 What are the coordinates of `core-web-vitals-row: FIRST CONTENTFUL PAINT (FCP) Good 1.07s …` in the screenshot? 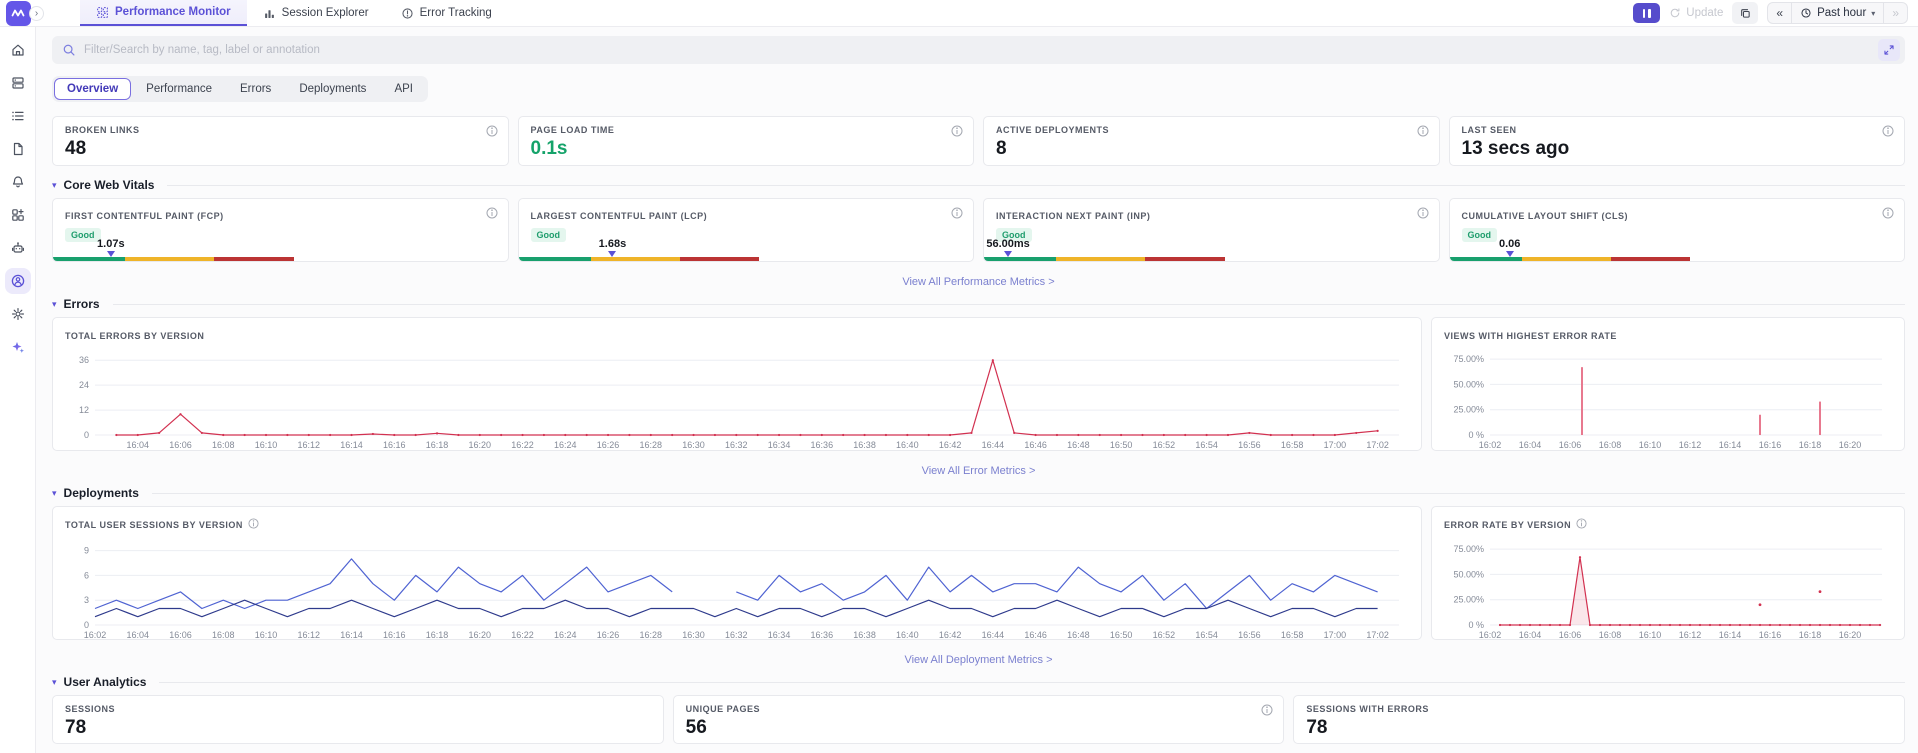 It's located at (978, 230).